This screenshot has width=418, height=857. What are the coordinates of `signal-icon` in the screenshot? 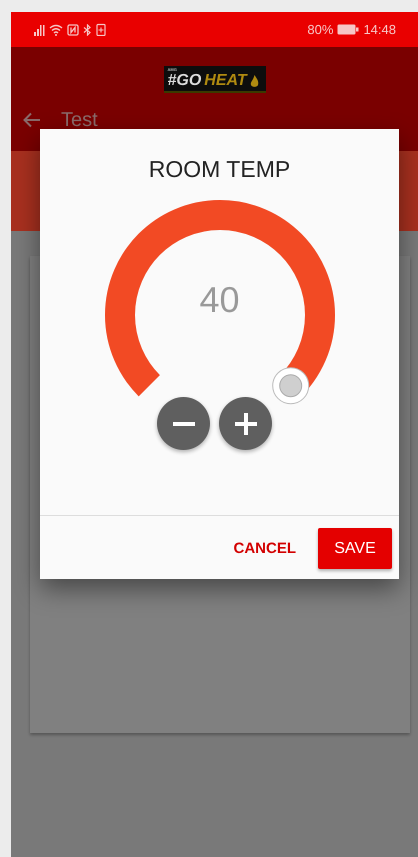 It's located at (39, 30).